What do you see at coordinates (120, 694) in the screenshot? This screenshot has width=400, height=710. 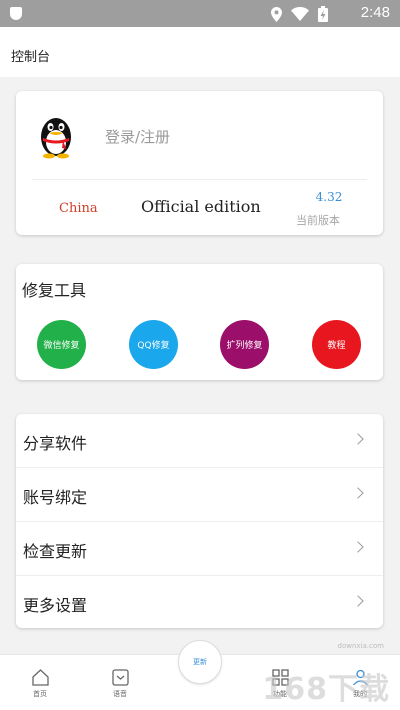 I see `nav-item-label: 语音` at bounding box center [120, 694].